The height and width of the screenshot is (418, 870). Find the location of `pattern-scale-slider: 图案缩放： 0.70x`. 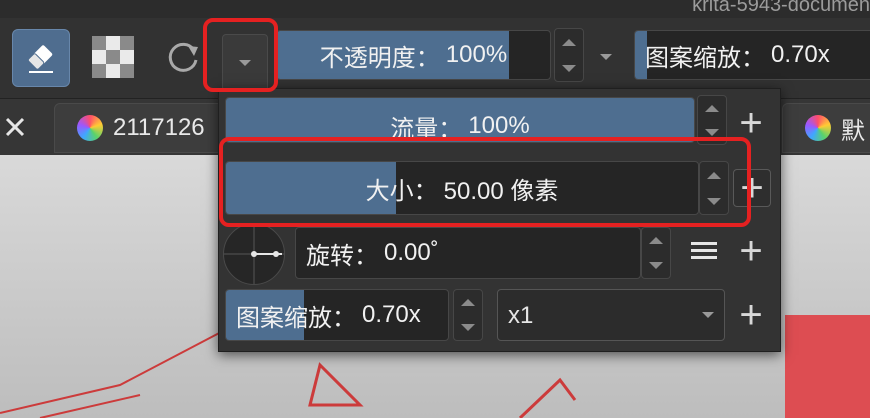

pattern-scale-slider: 图案缩放： 0.70x is located at coordinates (337, 315).